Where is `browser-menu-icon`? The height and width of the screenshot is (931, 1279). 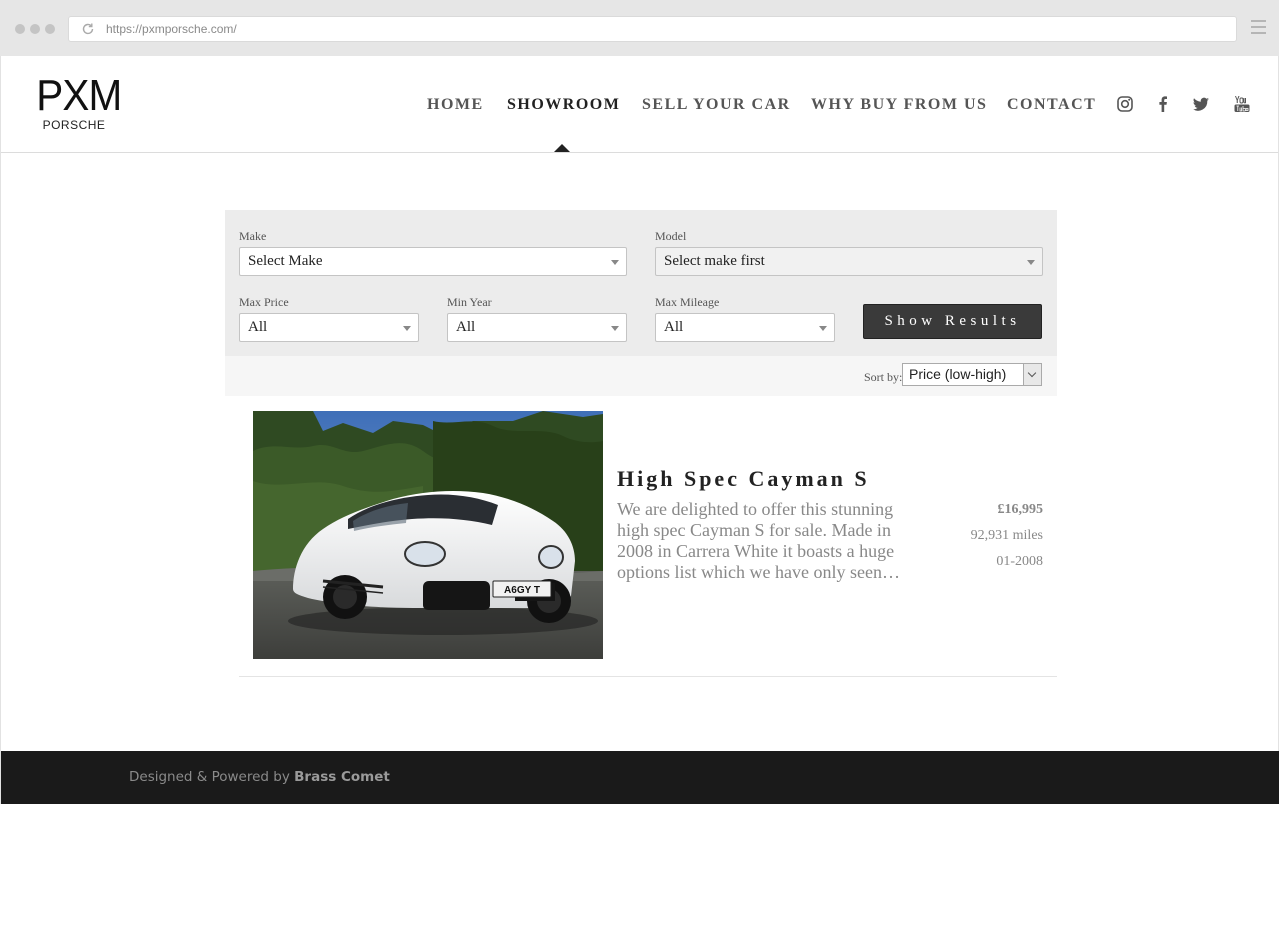 browser-menu-icon is located at coordinates (1258, 28).